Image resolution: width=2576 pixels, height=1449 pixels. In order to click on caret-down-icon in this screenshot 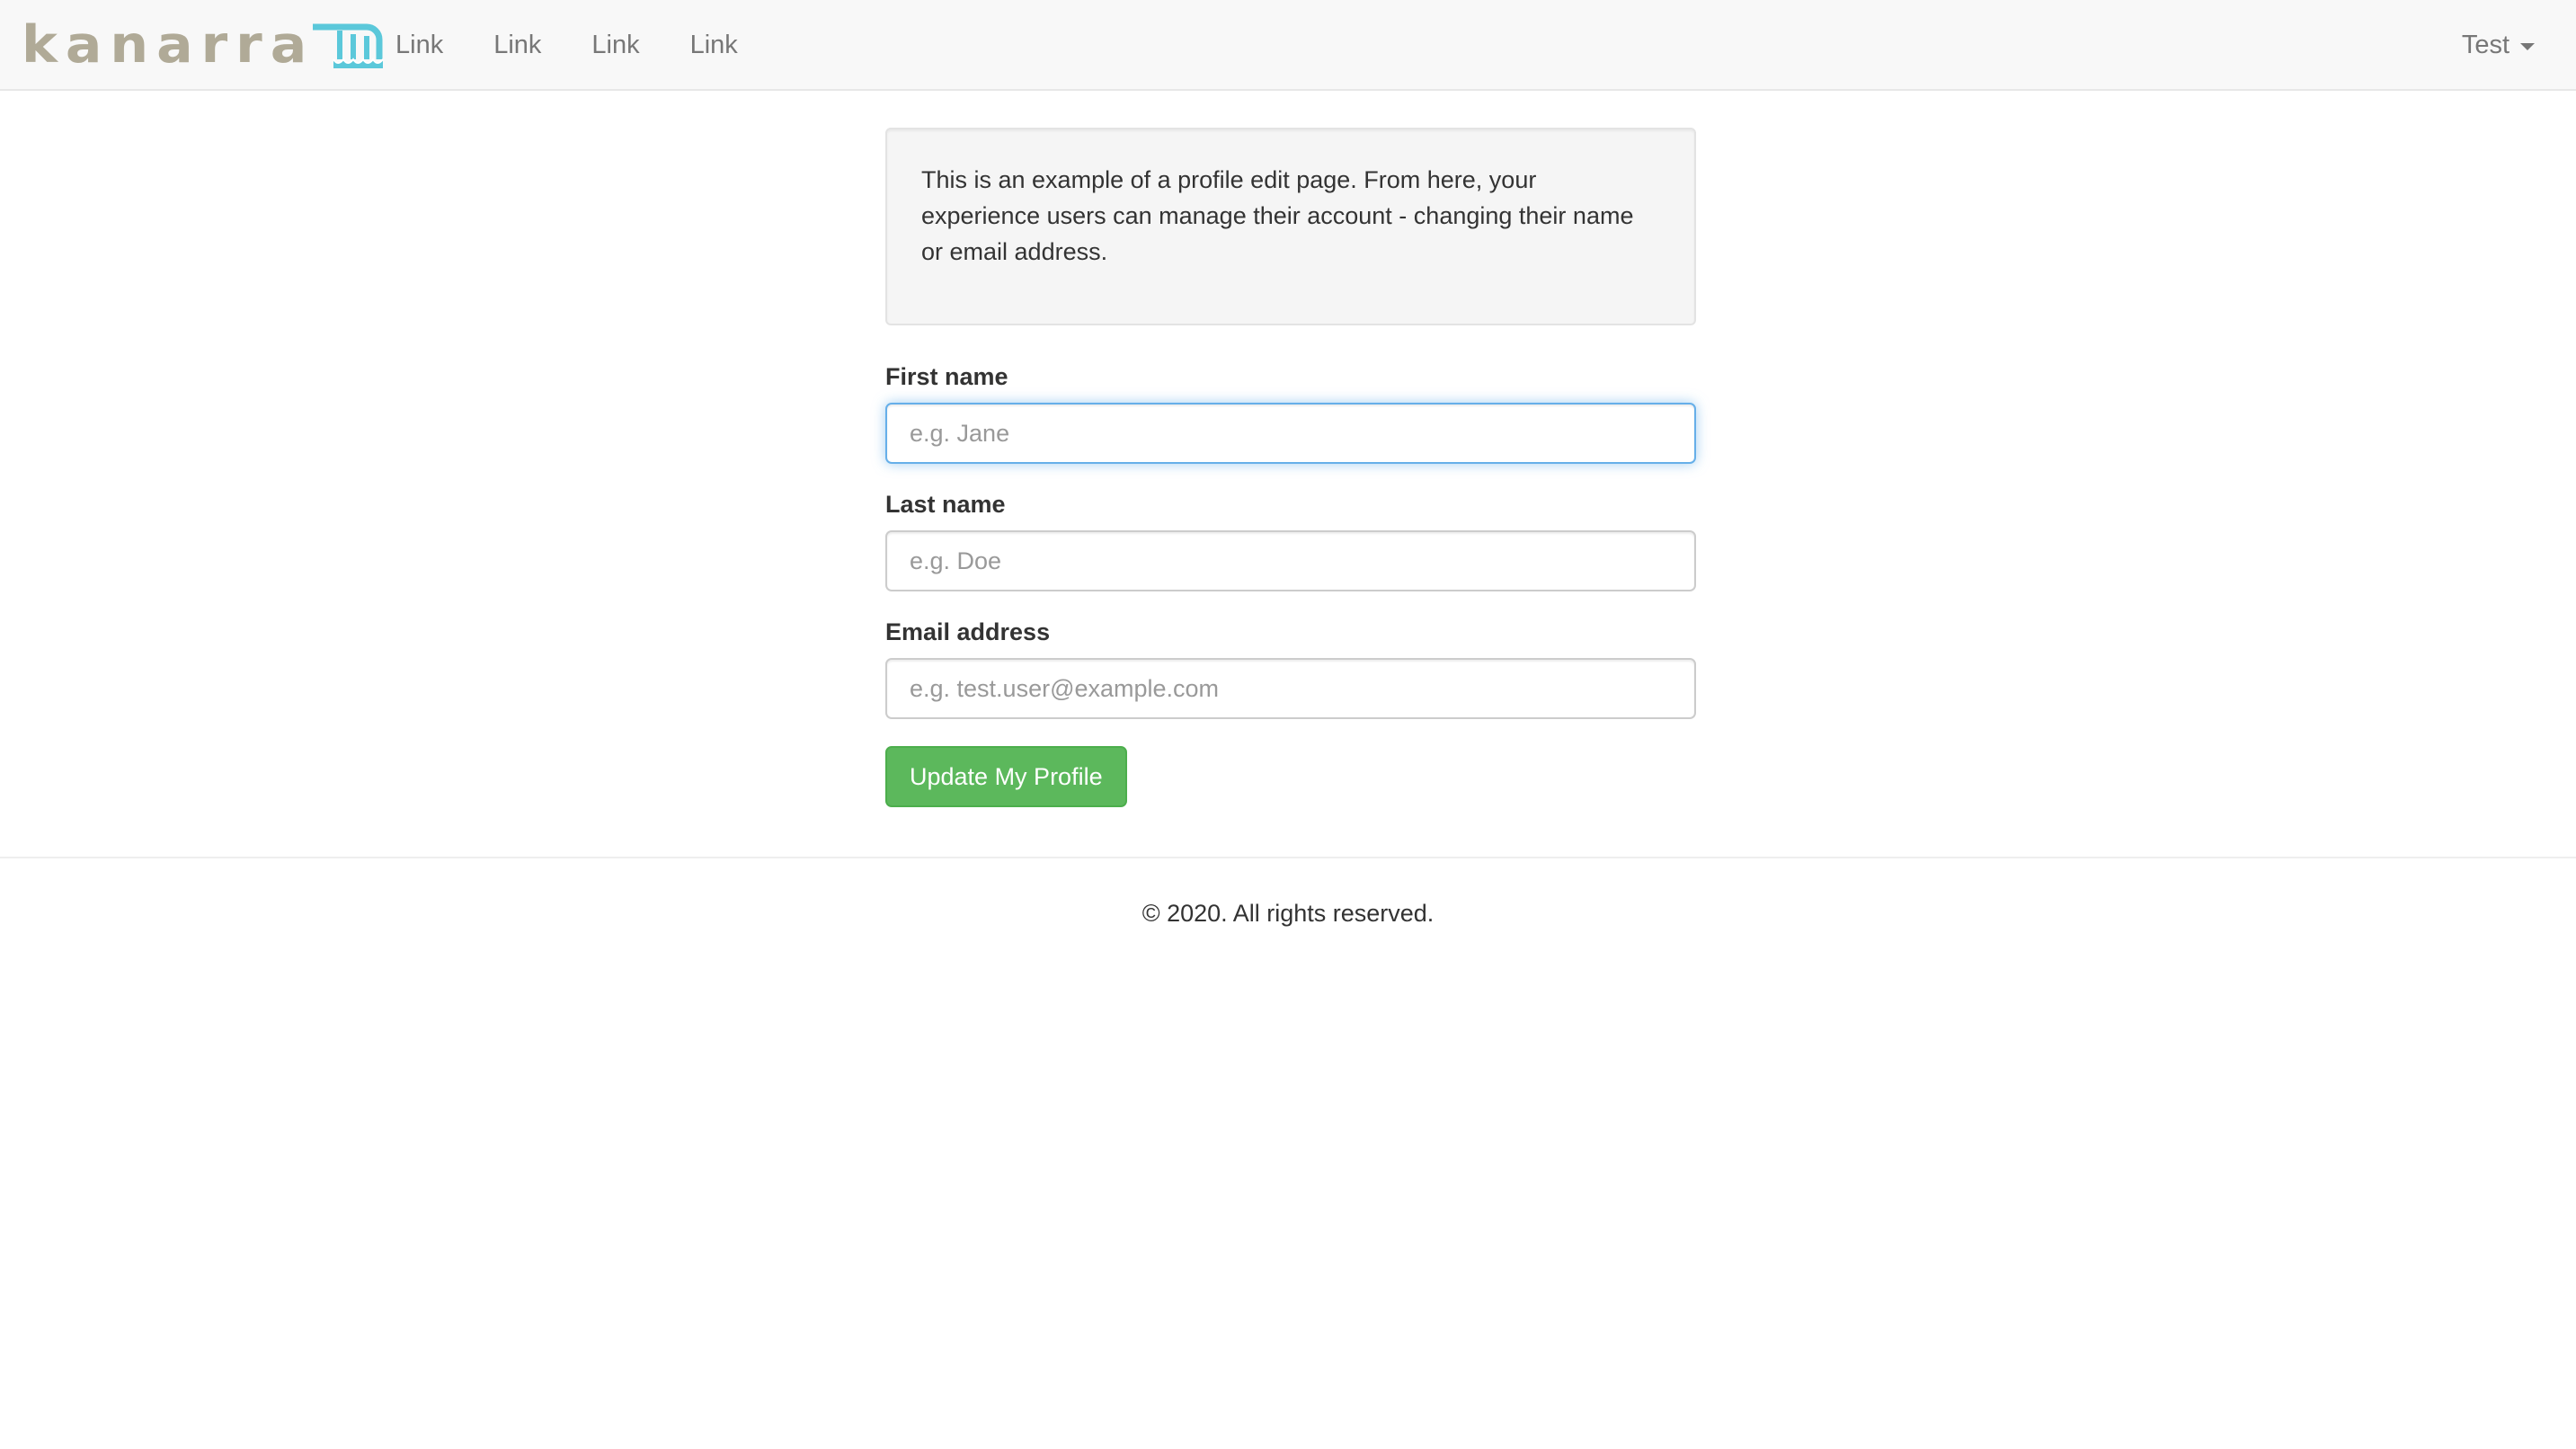, I will do `click(2527, 46)`.